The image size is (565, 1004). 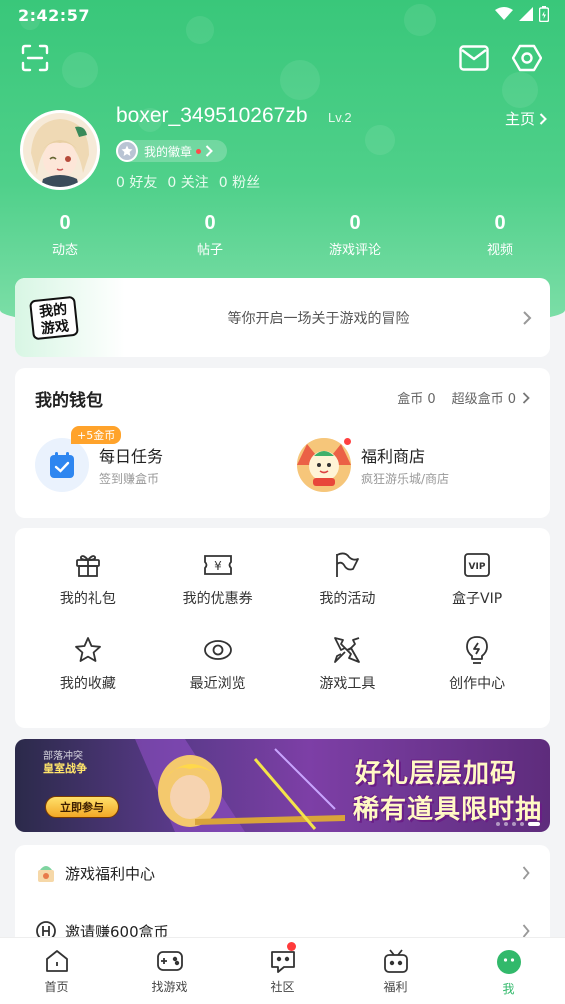 I want to click on message-button, so click(x=474, y=58).